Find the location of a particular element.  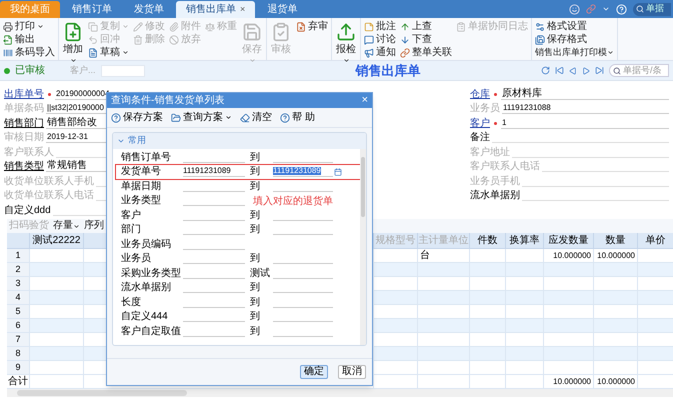

scrollbar is located at coordinates (363, 247).